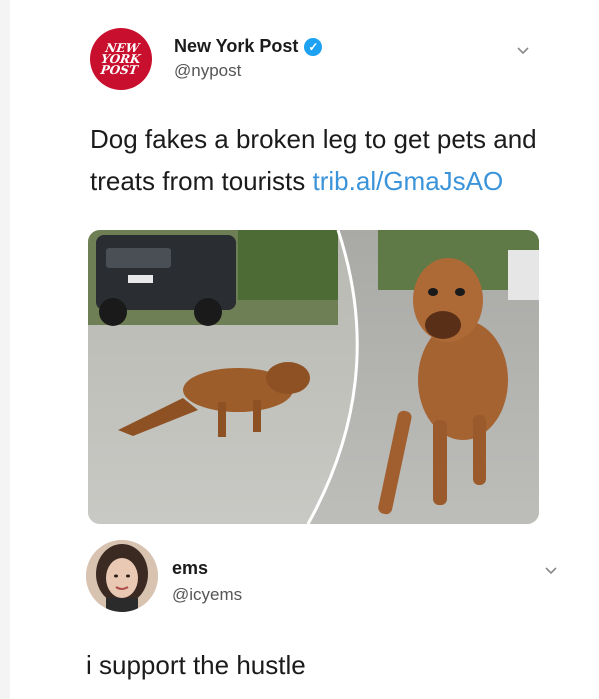  Describe the element at coordinates (408, 181) in the screenshot. I see `tweet-link: trib.al/GmaJsAO` at that location.